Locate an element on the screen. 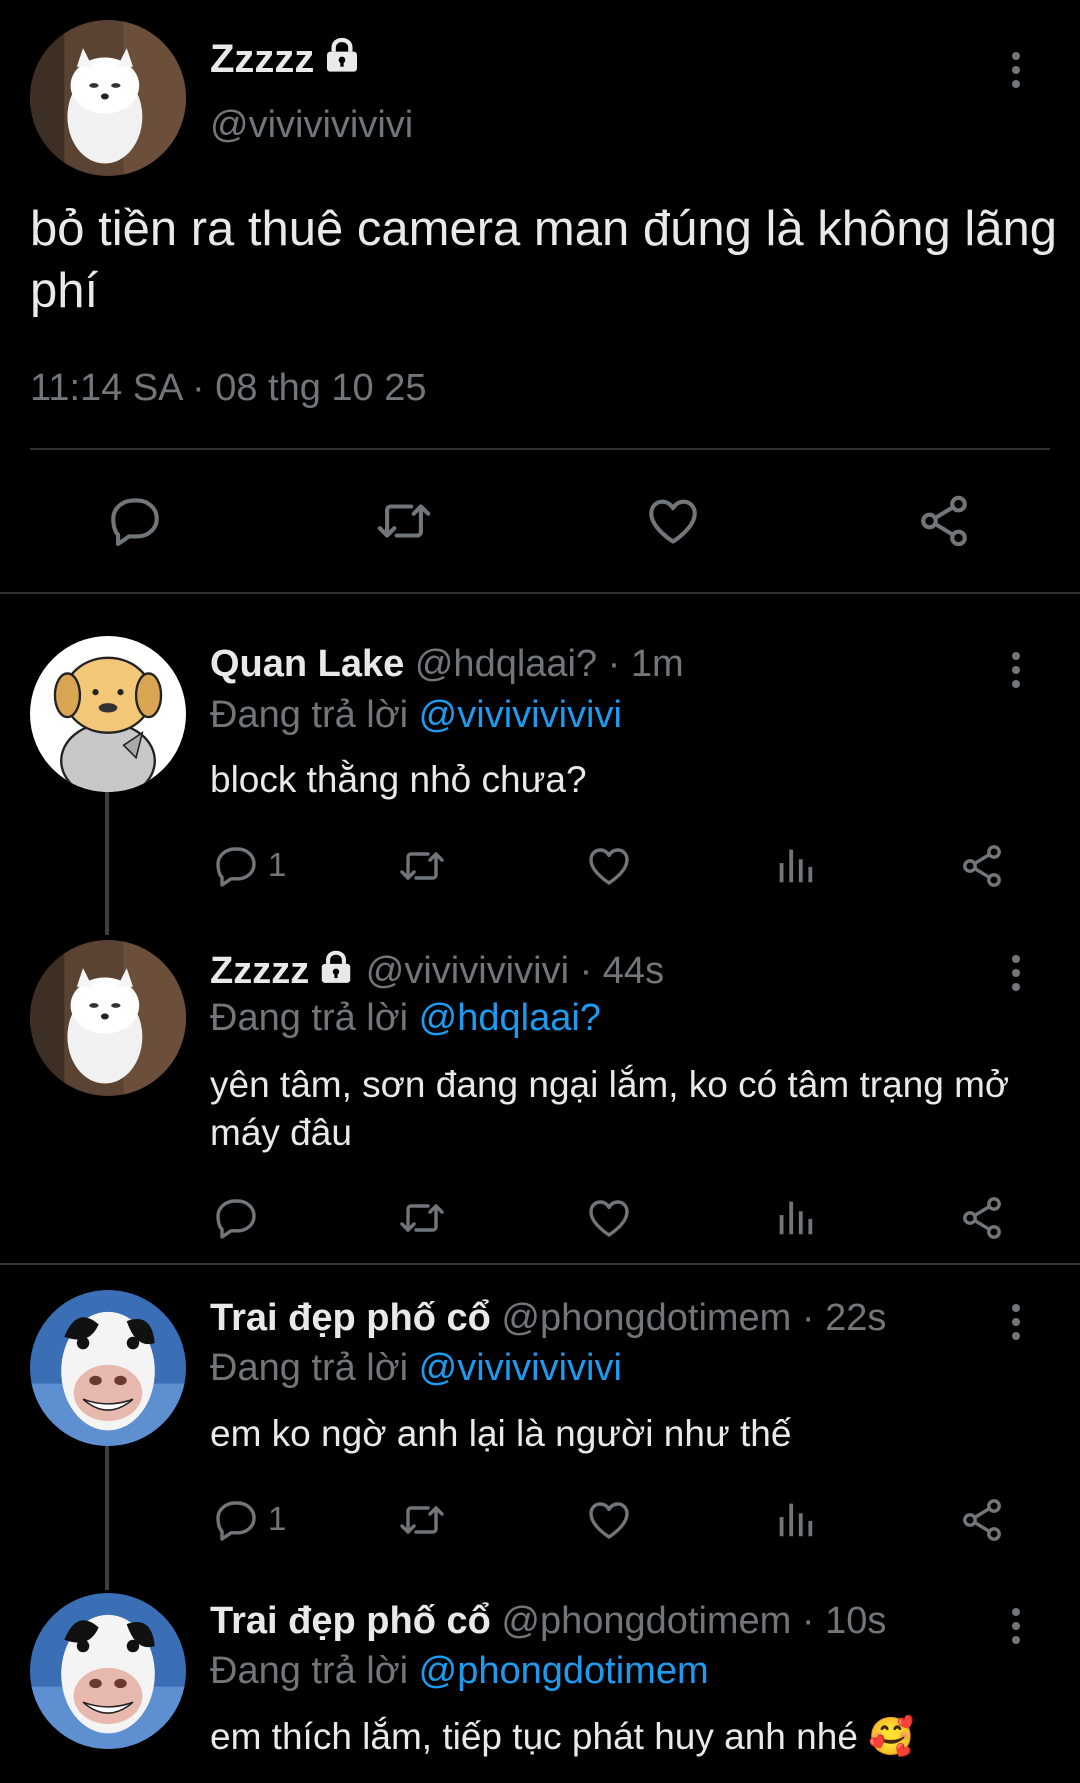 The height and width of the screenshot is (1783, 1080). reply-header: Trai đẹp phố cổ @phongdotimem · 22s is located at coordinates (548, 1318).